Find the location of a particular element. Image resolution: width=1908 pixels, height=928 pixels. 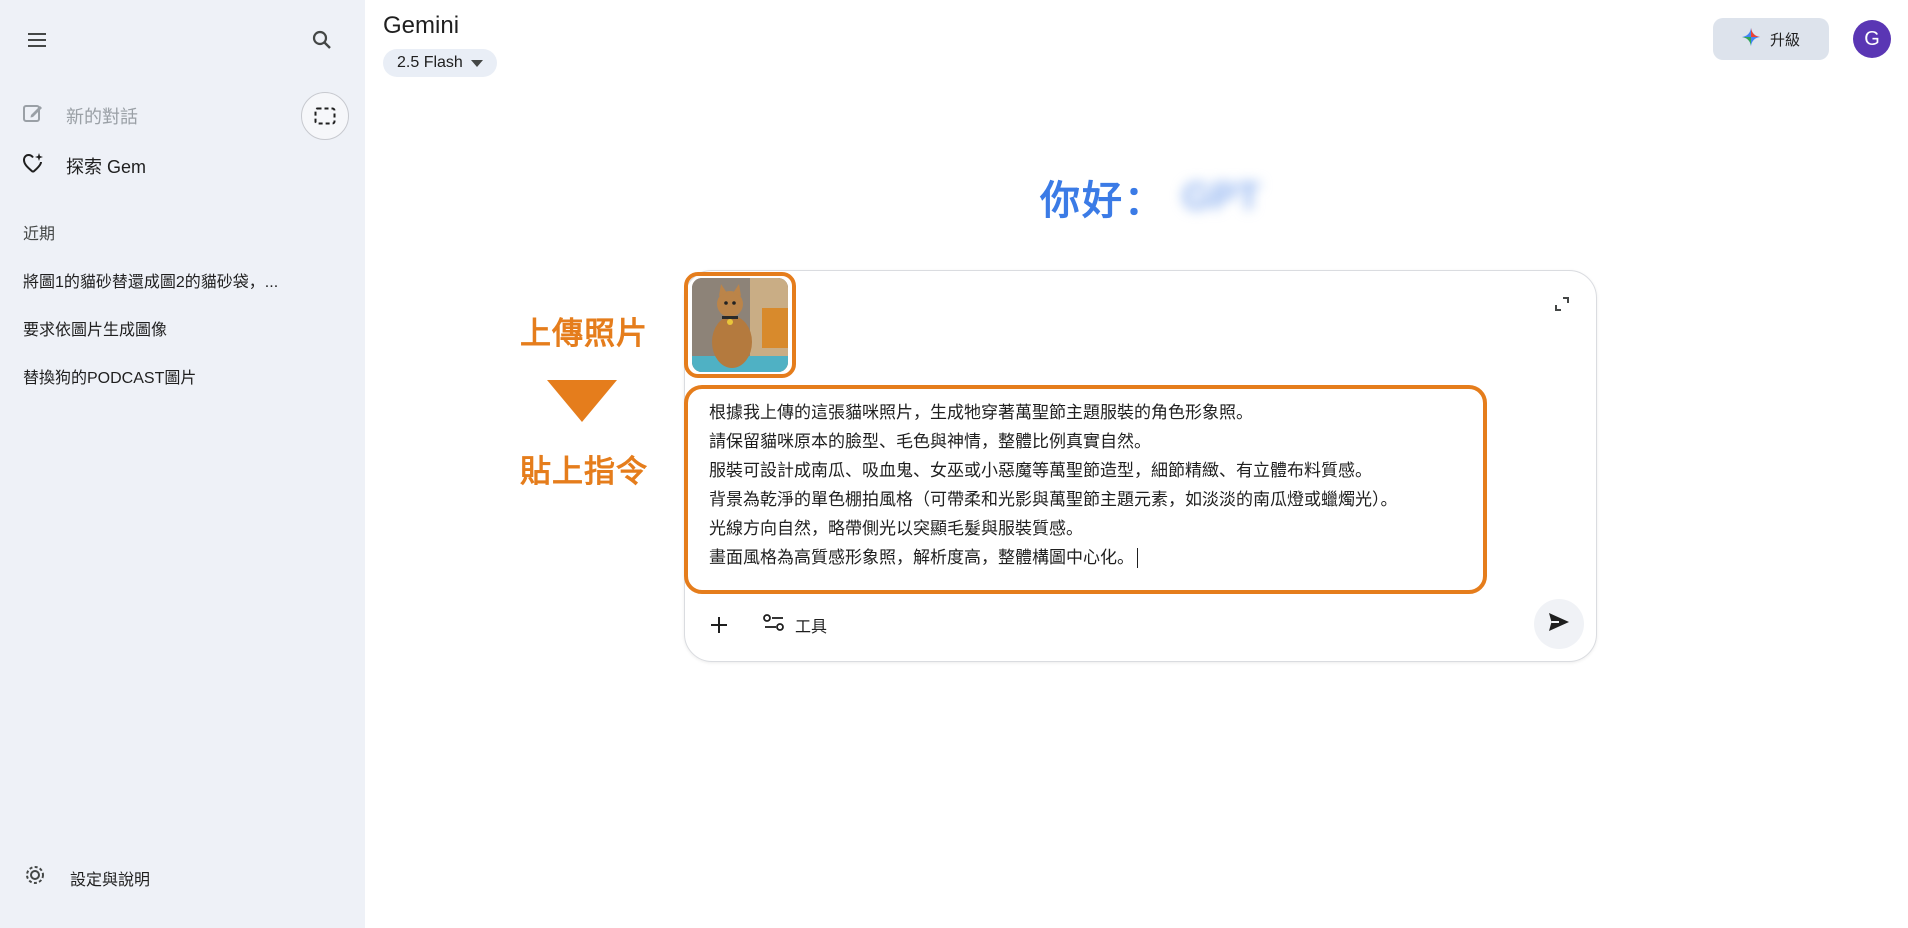

explore-gem-label: 探索 Gem is located at coordinates (106, 166).